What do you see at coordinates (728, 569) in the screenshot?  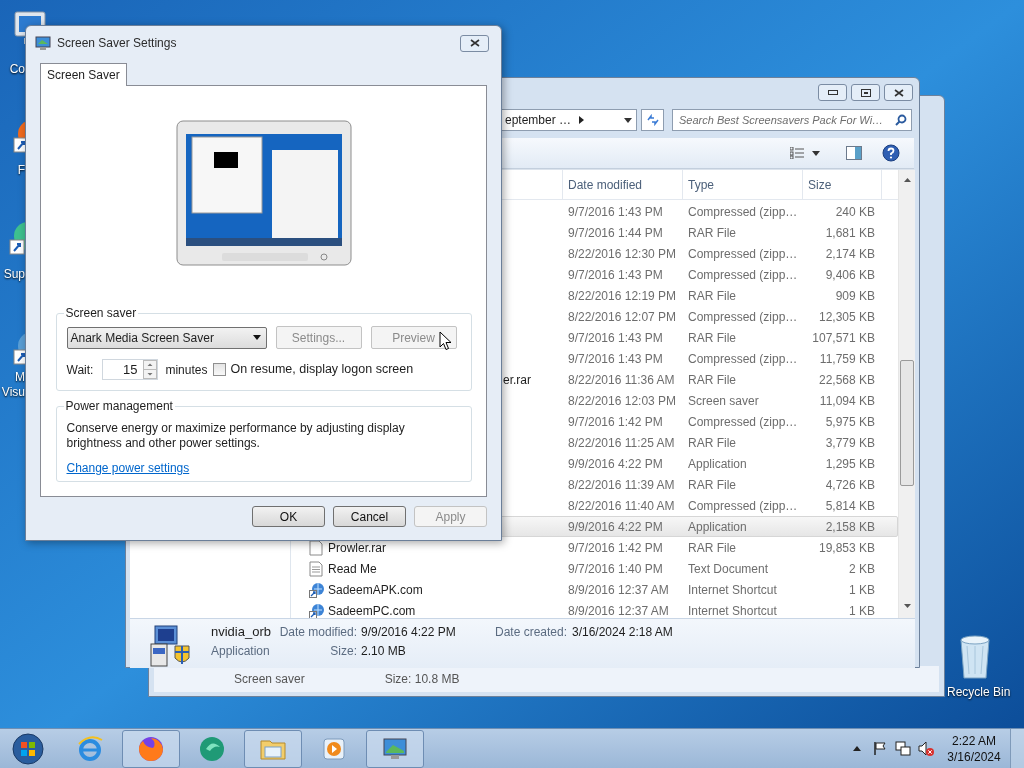 I see `type-cell-text: Text Document` at bounding box center [728, 569].